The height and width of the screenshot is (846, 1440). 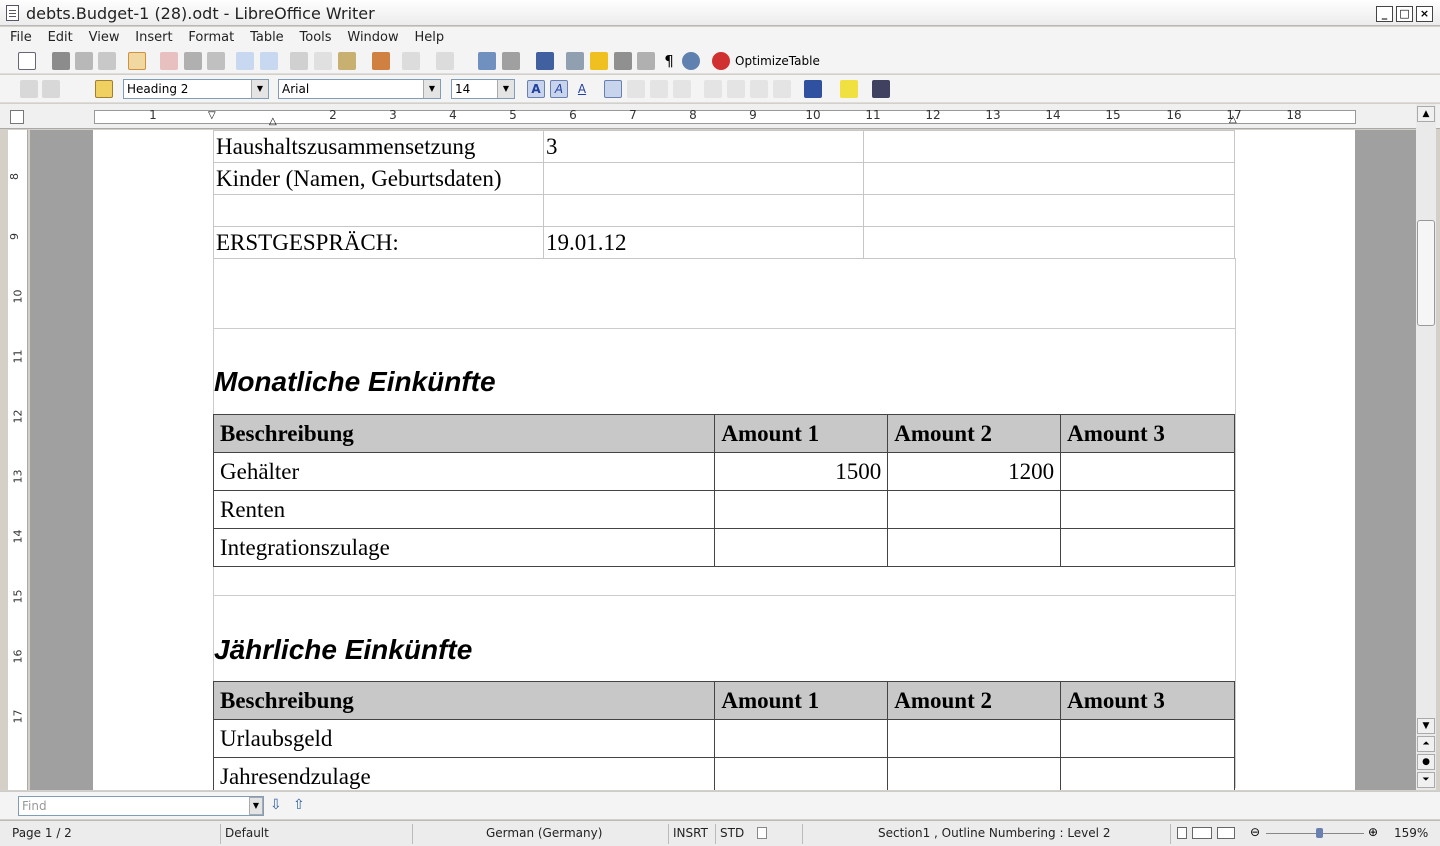 I want to click on scrollbar-thumb, so click(x=1426, y=273).